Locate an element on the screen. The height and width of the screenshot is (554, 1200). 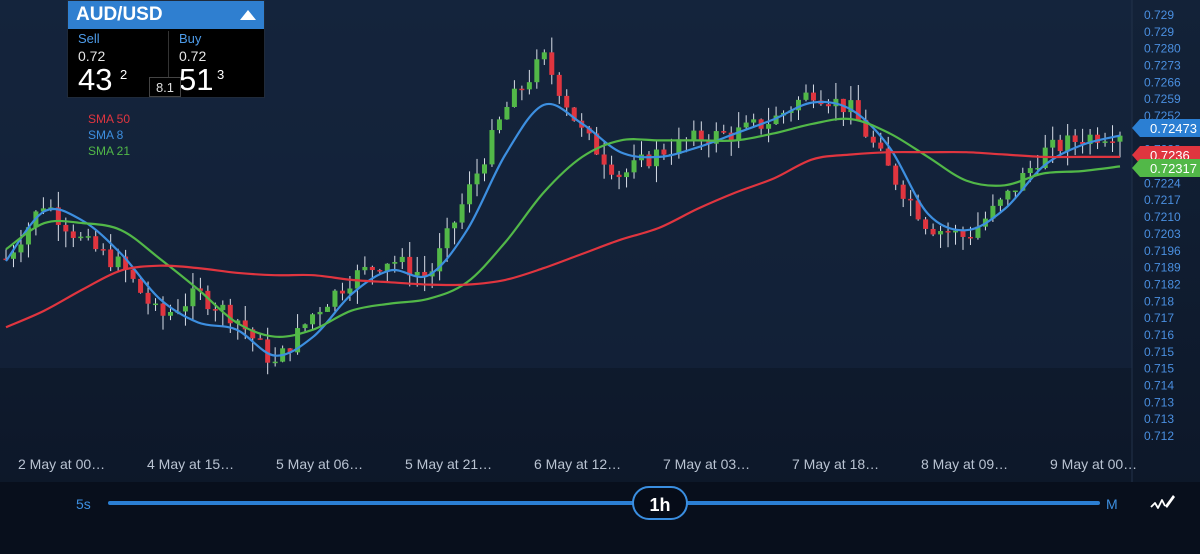
buy-price-pip: 3 is located at coordinates (221, 74).